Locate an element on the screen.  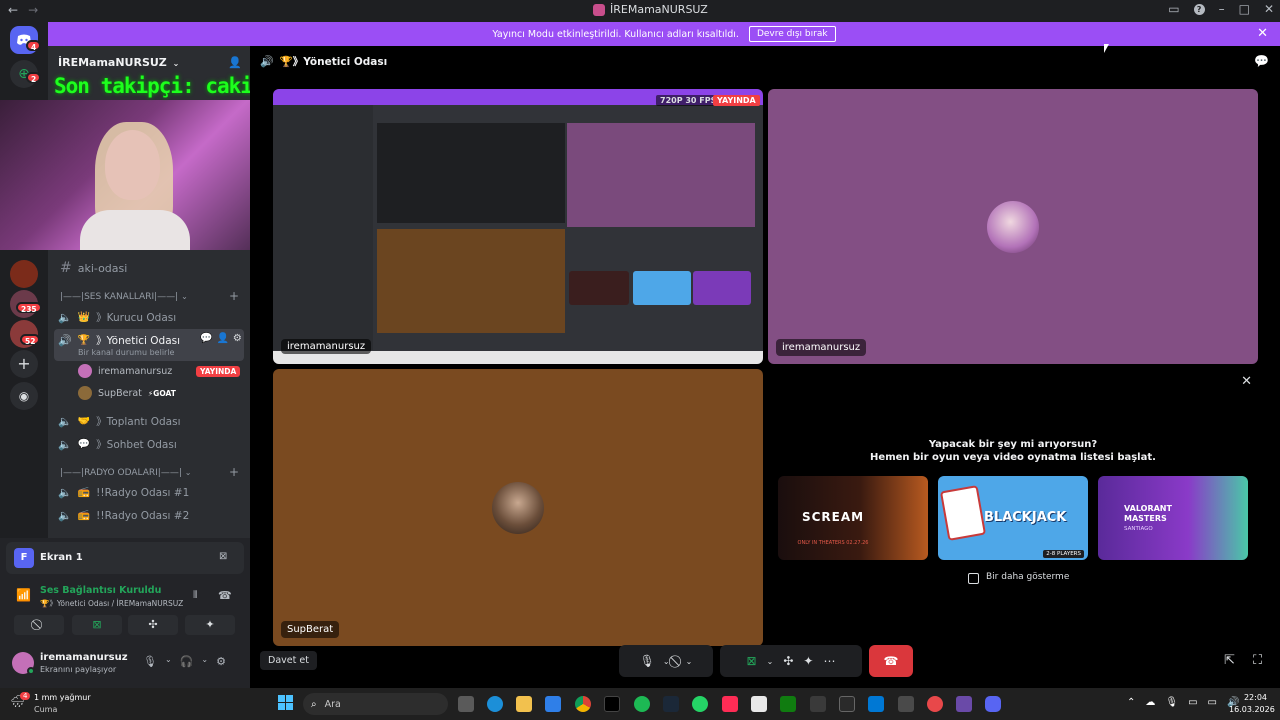
capcut-icon is located at coordinates (730, 704).